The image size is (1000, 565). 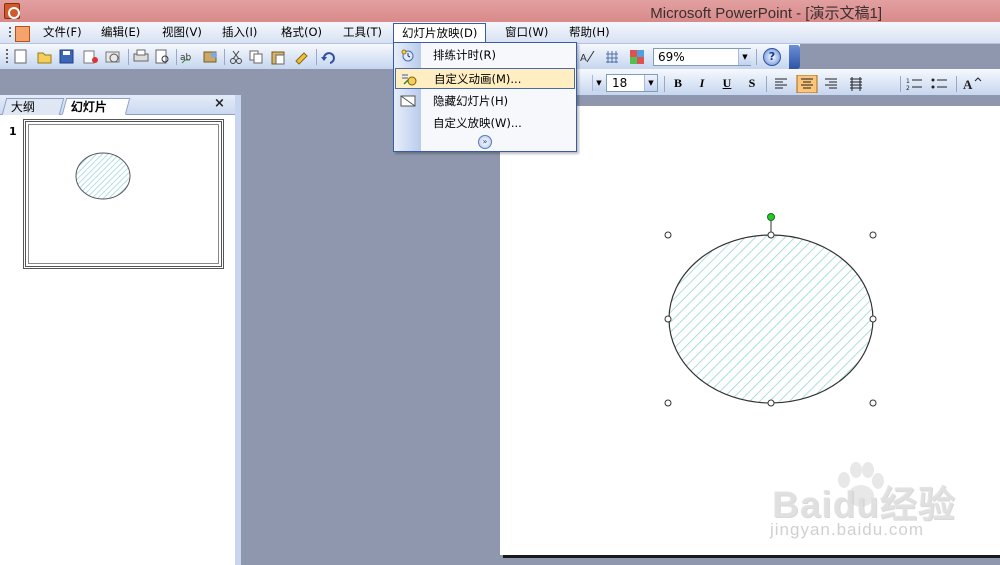 What do you see at coordinates (908, 88) in the screenshot?
I see `svg-text: 2` at bounding box center [908, 88].